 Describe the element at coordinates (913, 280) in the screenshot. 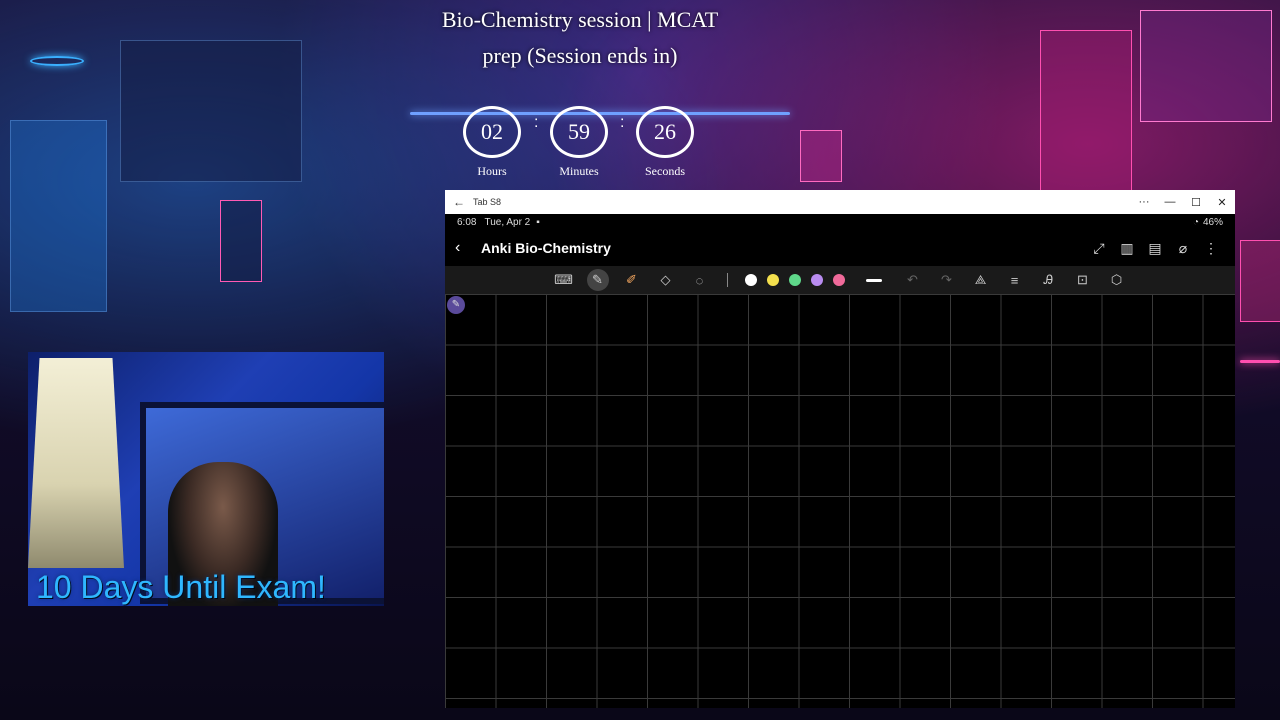

I see `undo-icon: ↶` at that location.